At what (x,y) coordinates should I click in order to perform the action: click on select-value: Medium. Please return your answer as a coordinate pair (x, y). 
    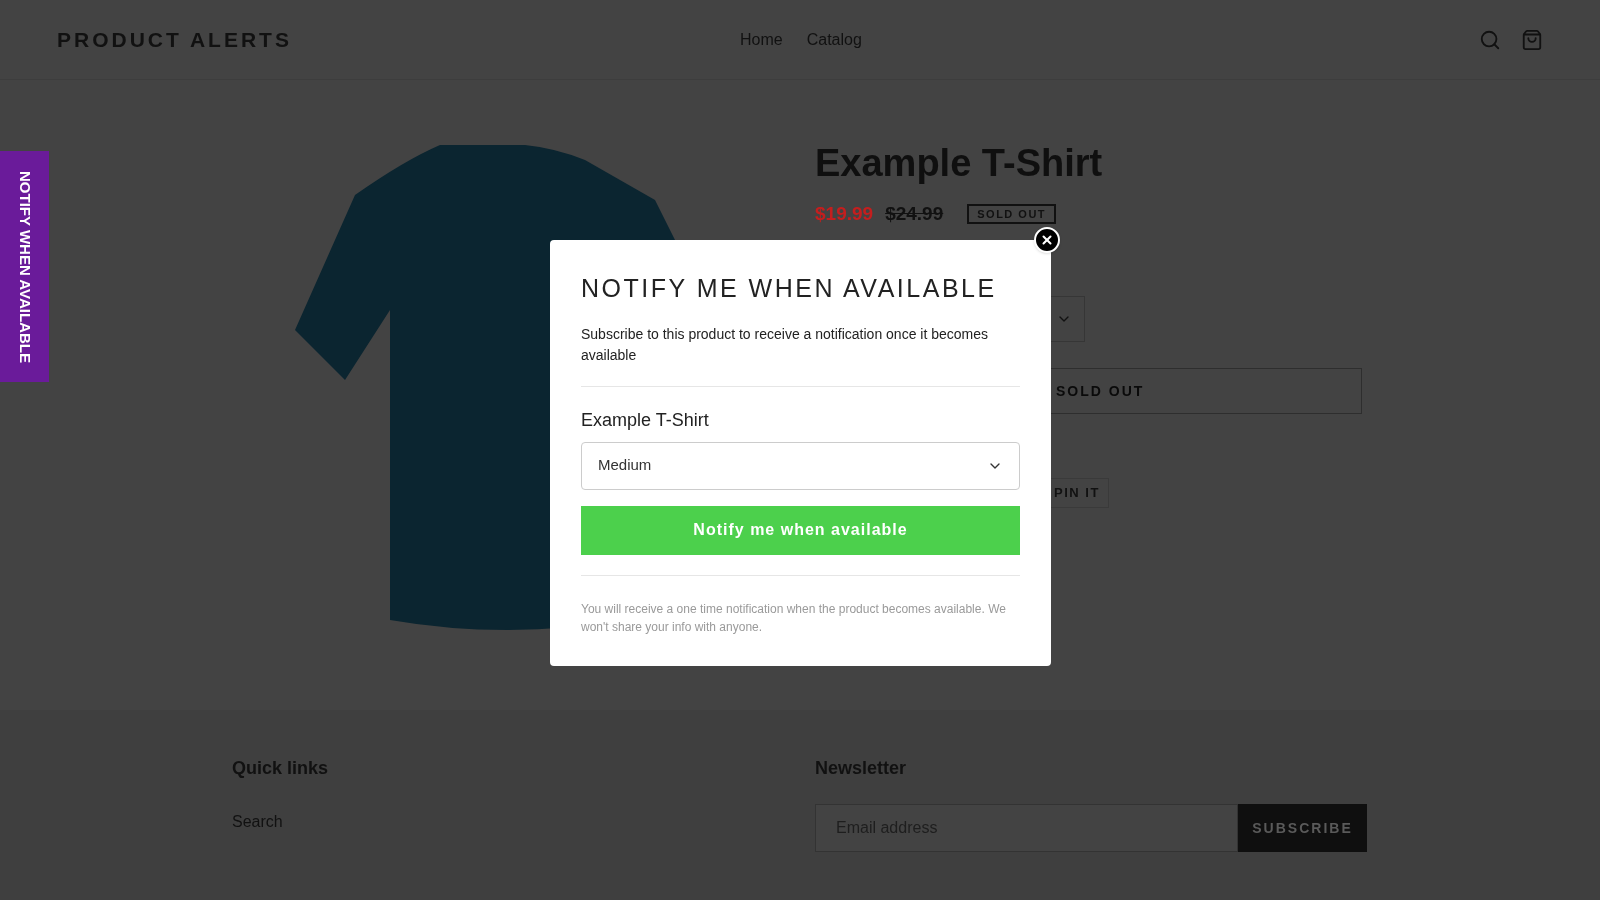
    Looking at the image, I should click on (625, 465).